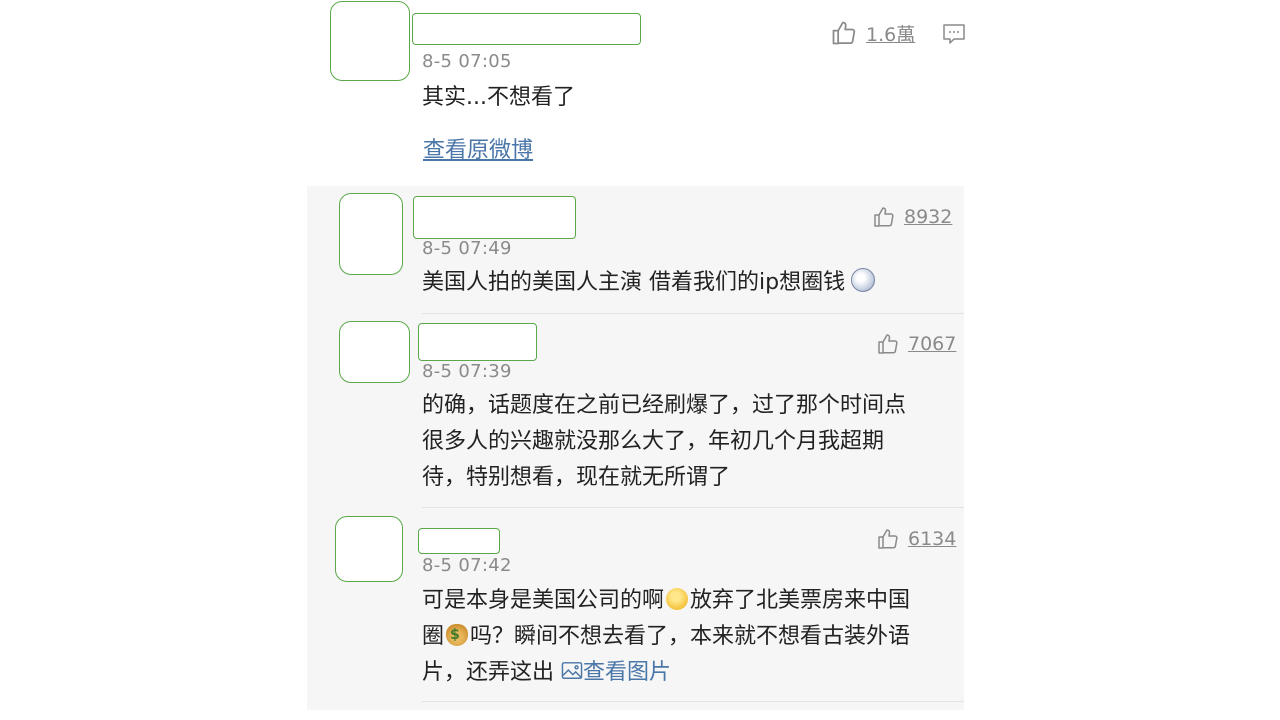 Image resolution: width=1280 pixels, height=720 pixels. What do you see at coordinates (488, 672) in the screenshot?
I see `reply-line: 片，还弄这出` at bounding box center [488, 672].